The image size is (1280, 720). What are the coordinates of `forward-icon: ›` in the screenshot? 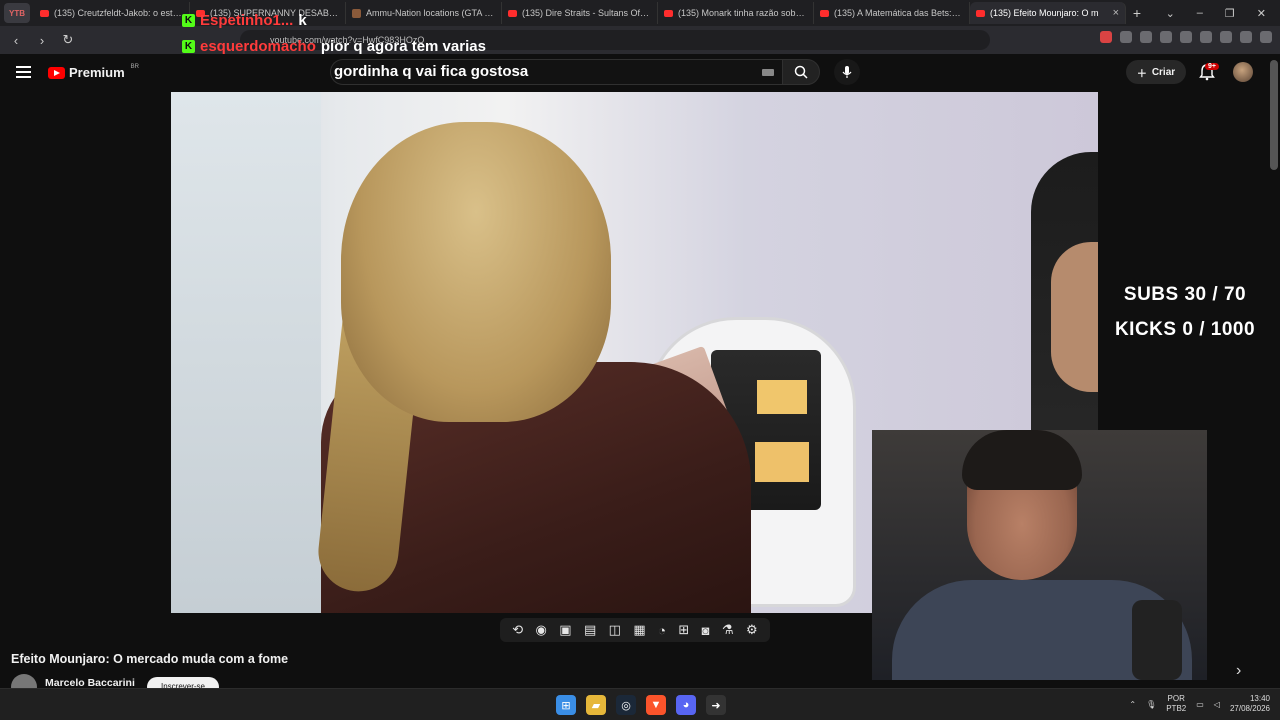 It's located at (42, 40).